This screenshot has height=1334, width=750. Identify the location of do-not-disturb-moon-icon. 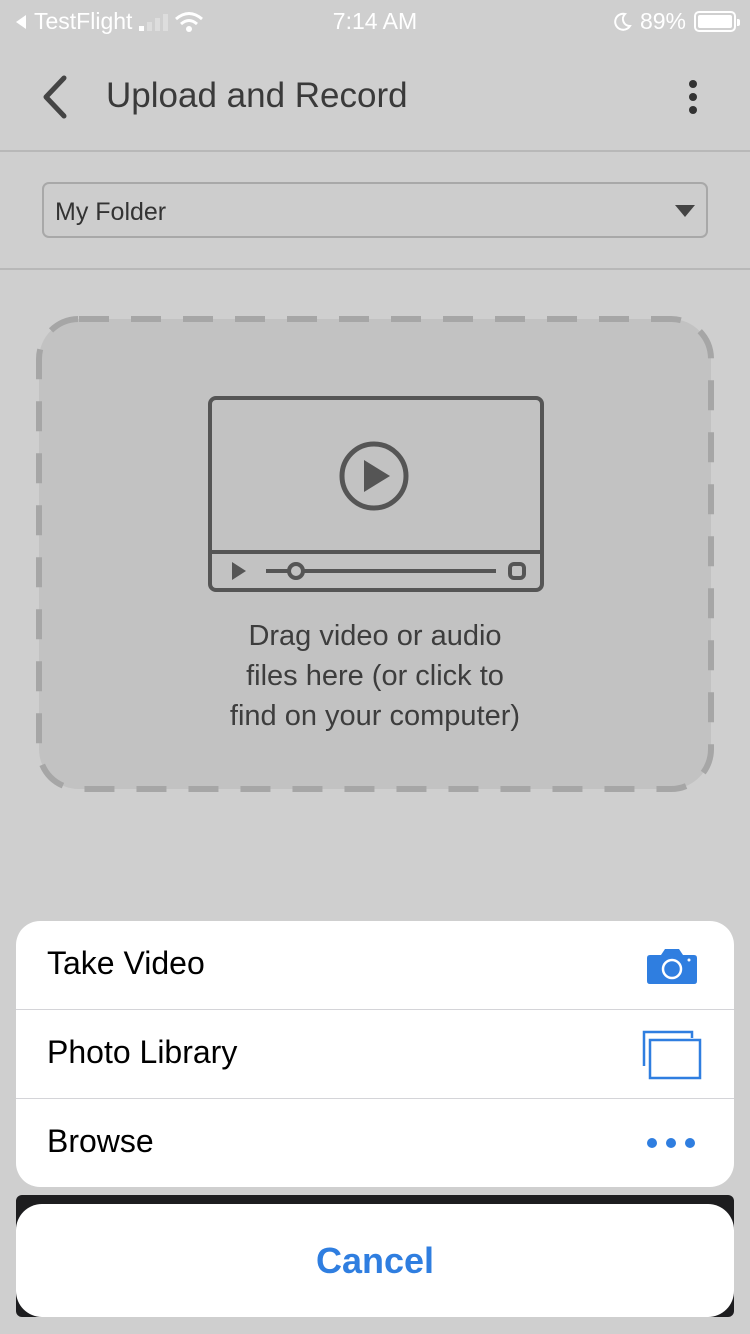
(623, 21).